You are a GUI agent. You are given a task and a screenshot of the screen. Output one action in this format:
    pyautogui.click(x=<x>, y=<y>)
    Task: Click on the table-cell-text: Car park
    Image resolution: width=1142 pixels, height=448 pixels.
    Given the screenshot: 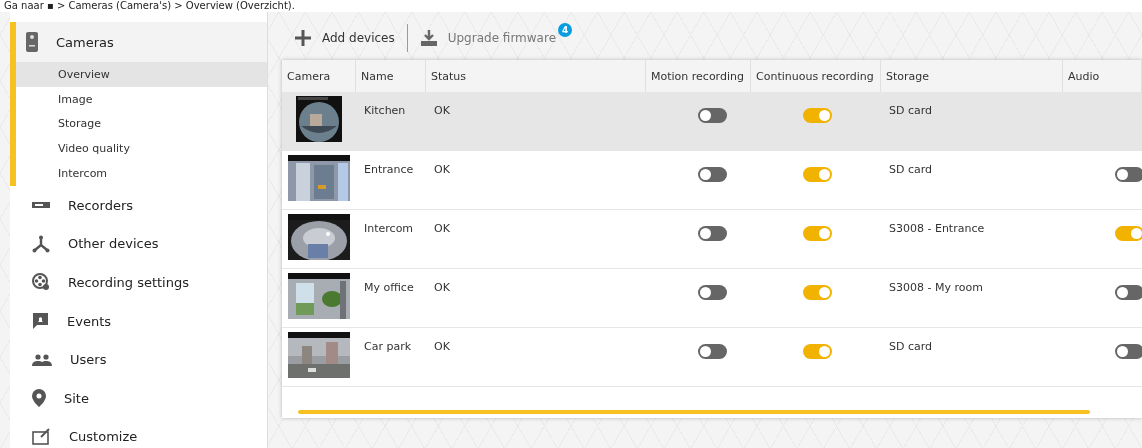 What is the action you would take?
    pyautogui.click(x=388, y=347)
    